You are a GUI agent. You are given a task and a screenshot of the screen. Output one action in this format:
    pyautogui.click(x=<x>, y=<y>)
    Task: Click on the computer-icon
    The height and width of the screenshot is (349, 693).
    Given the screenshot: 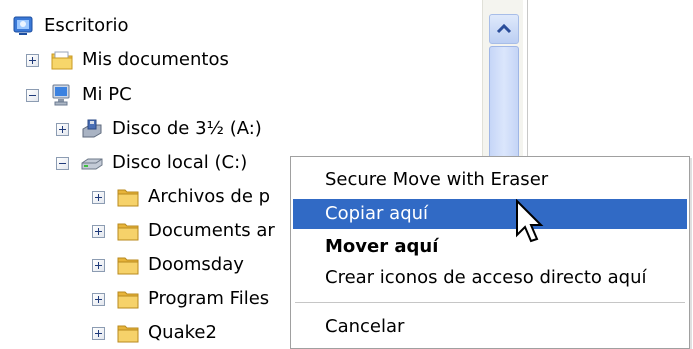 What is the action you would take?
    pyautogui.click(x=61, y=95)
    